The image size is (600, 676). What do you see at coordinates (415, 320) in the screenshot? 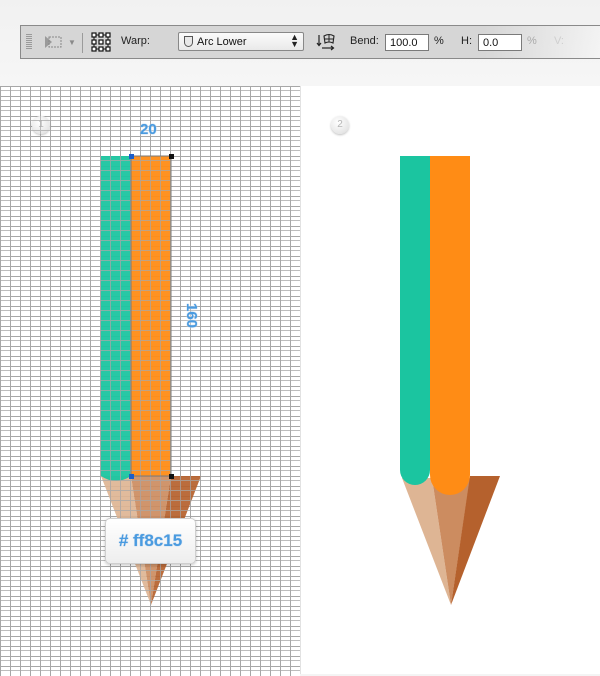
I see `right-teal-stripe` at bounding box center [415, 320].